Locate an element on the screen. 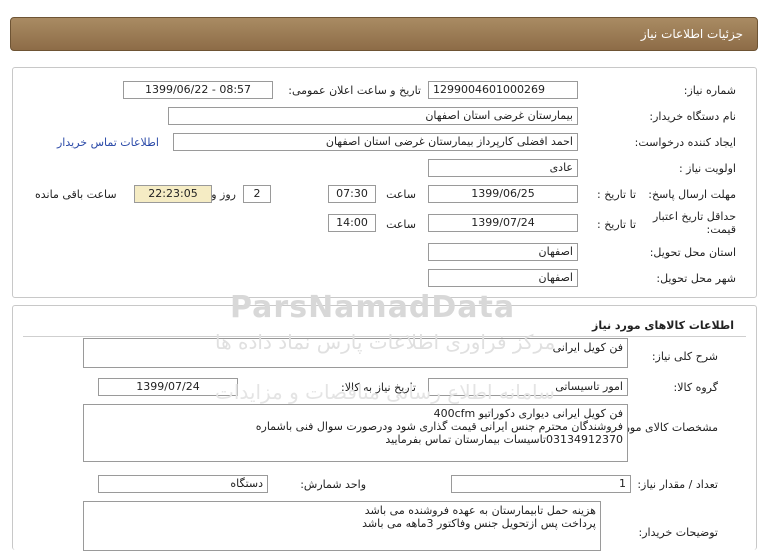 The height and width of the screenshot is (551, 770). remaining-time-field: 22:23:05 is located at coordinates (173, 194).